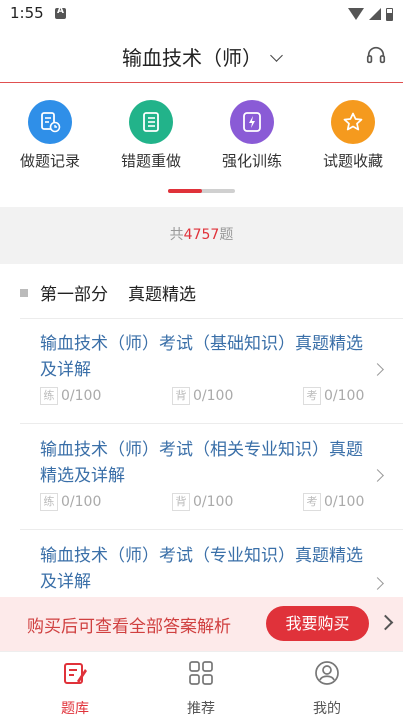 This screenshot has height=718, width=403. What do you see at coordinates (151, 122) in the screenshot?
I see `wrong-list-icon` at bounding box center [151, 122].